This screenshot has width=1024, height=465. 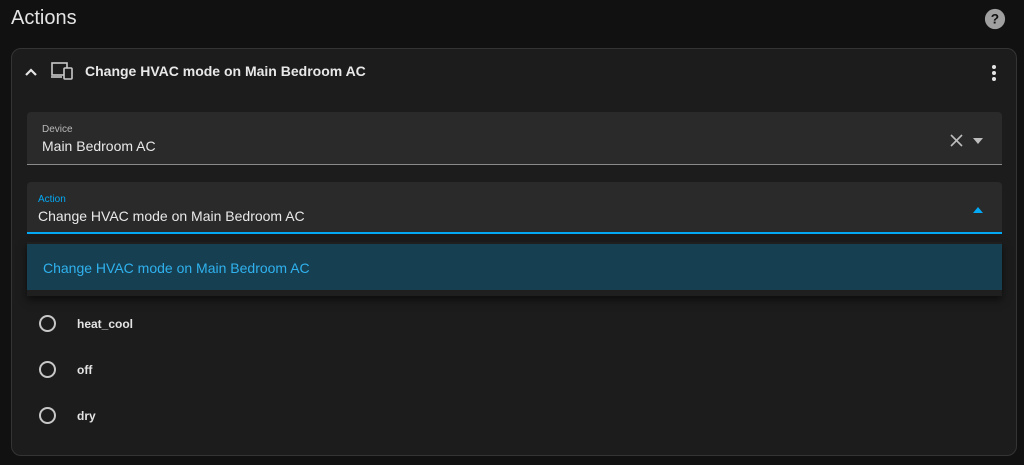 What do you see at coordinates (62, 71) in the screenshot?
I see `devices-icon` at bounding box center [62, 71].